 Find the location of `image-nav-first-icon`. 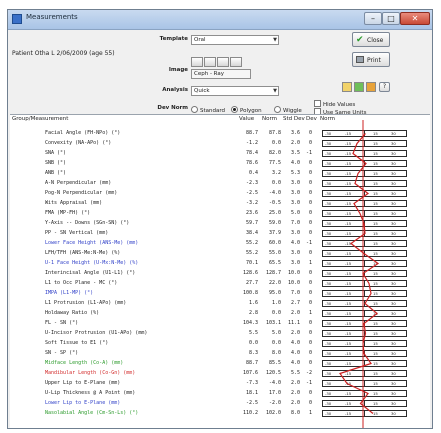

image-nav-first-icon is located at coordinates (197, 62).